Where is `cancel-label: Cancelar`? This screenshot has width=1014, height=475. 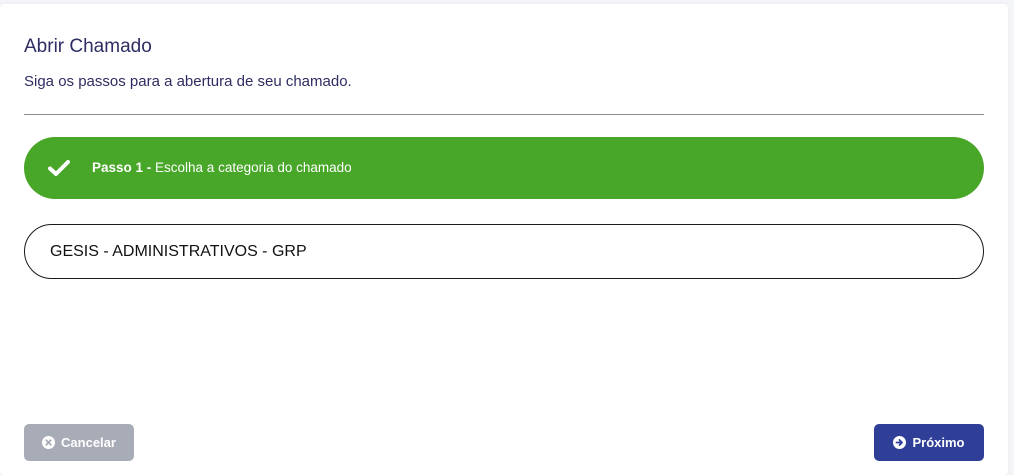 cancel-label: Cancelar is located at coordinates (88, 442).